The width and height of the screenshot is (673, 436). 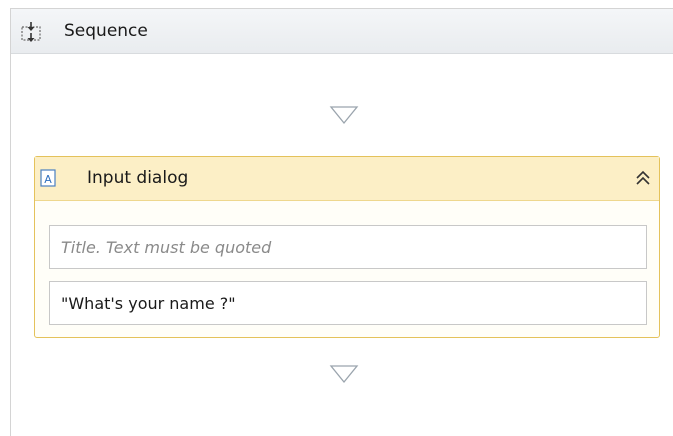 What do you see at coordinates (643, 178) in the screenshot?
I see `double-chevron-up-icon` at bounding box center [643, 178].